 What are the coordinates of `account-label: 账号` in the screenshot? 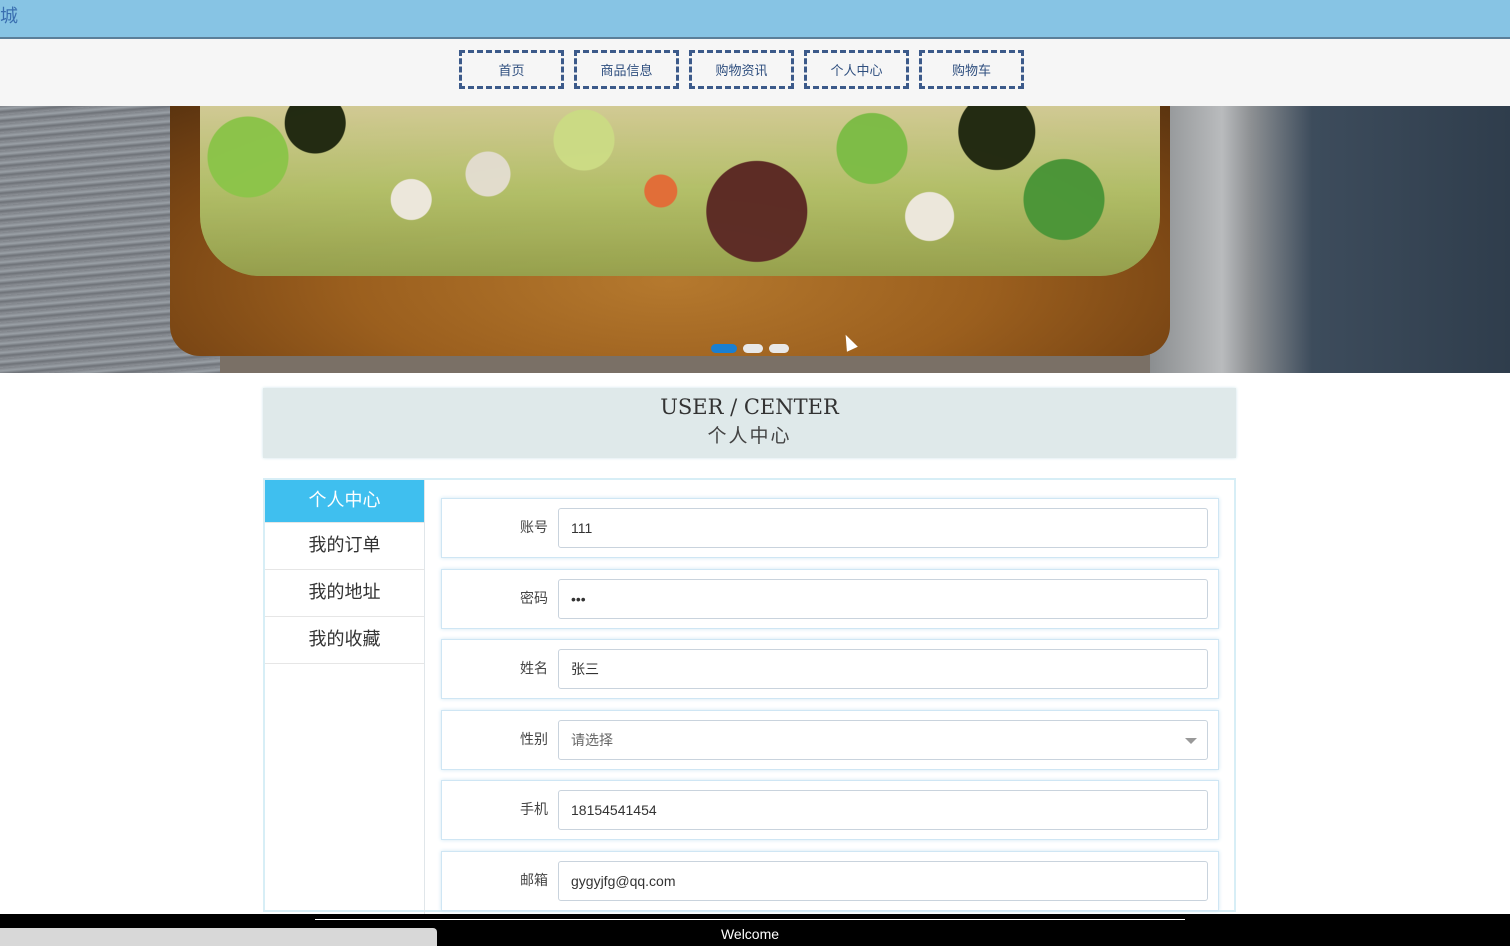 It's located at (534, 528).